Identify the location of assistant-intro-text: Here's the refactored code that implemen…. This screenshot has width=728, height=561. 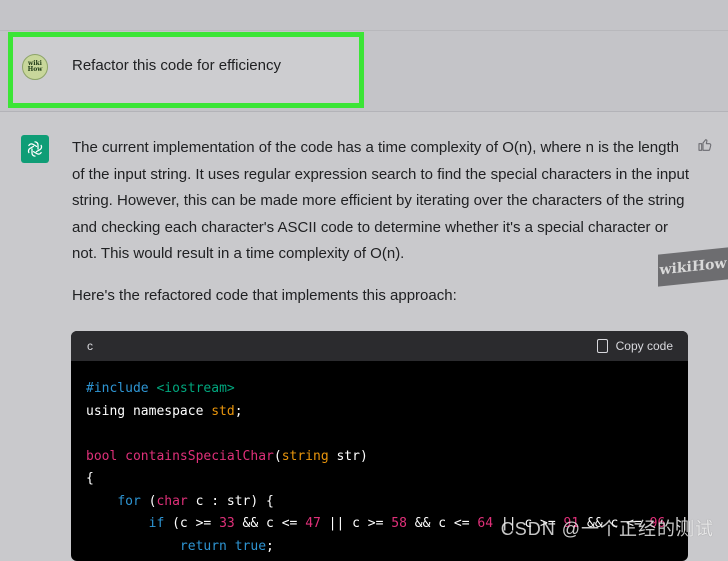
(264, 295).